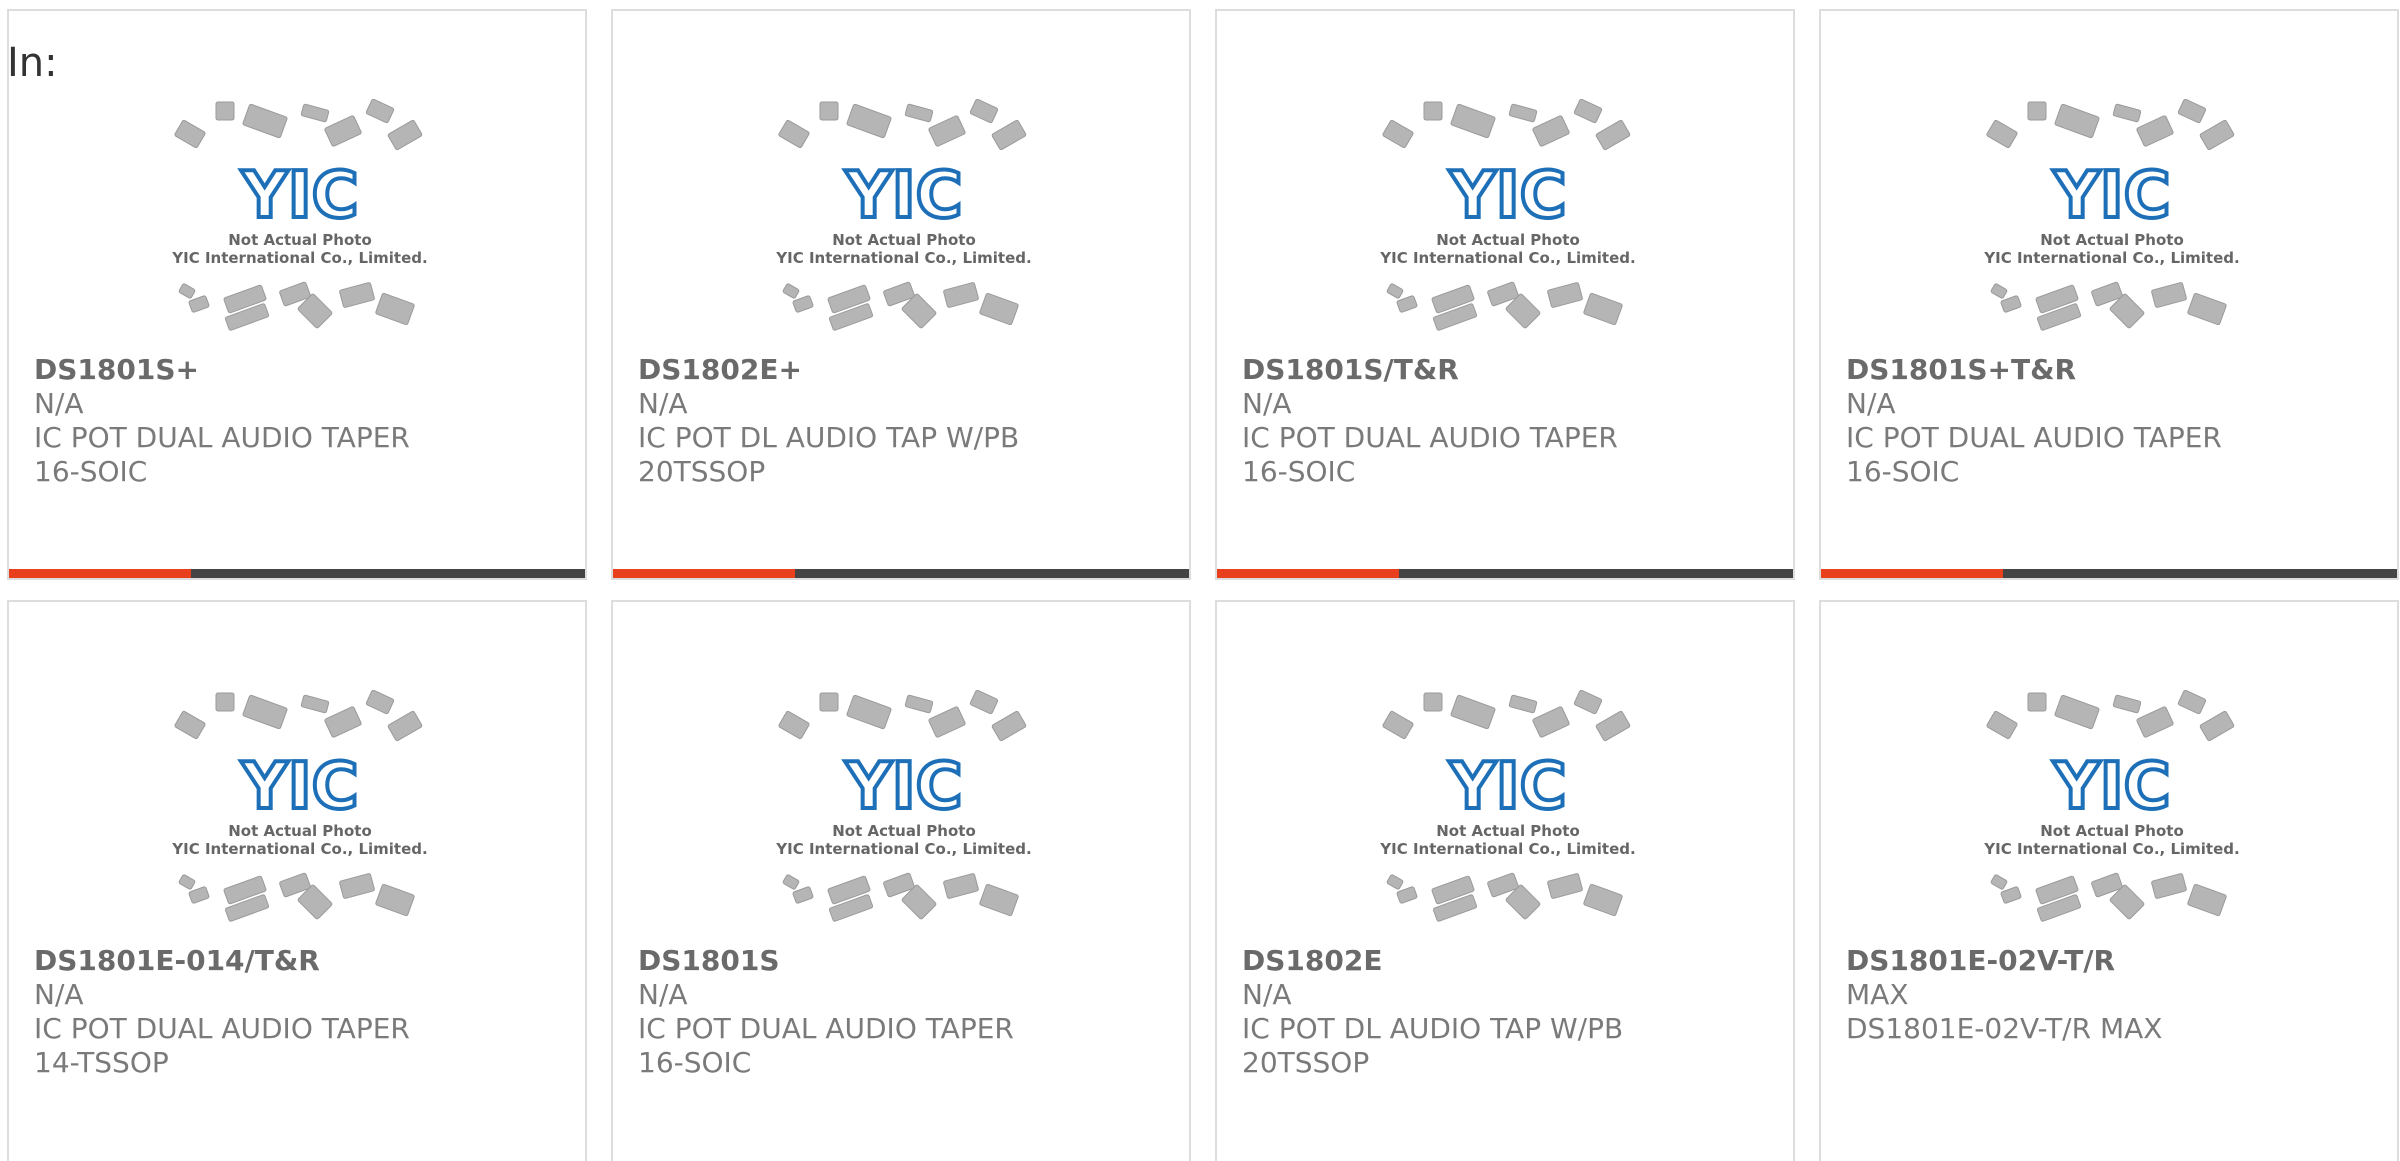  Describe the element at coordinates (222, 1045) in the screenshot. I see `product-description: IC POT DUAL AUDIO TAPER 14-TSSOP` at that location.